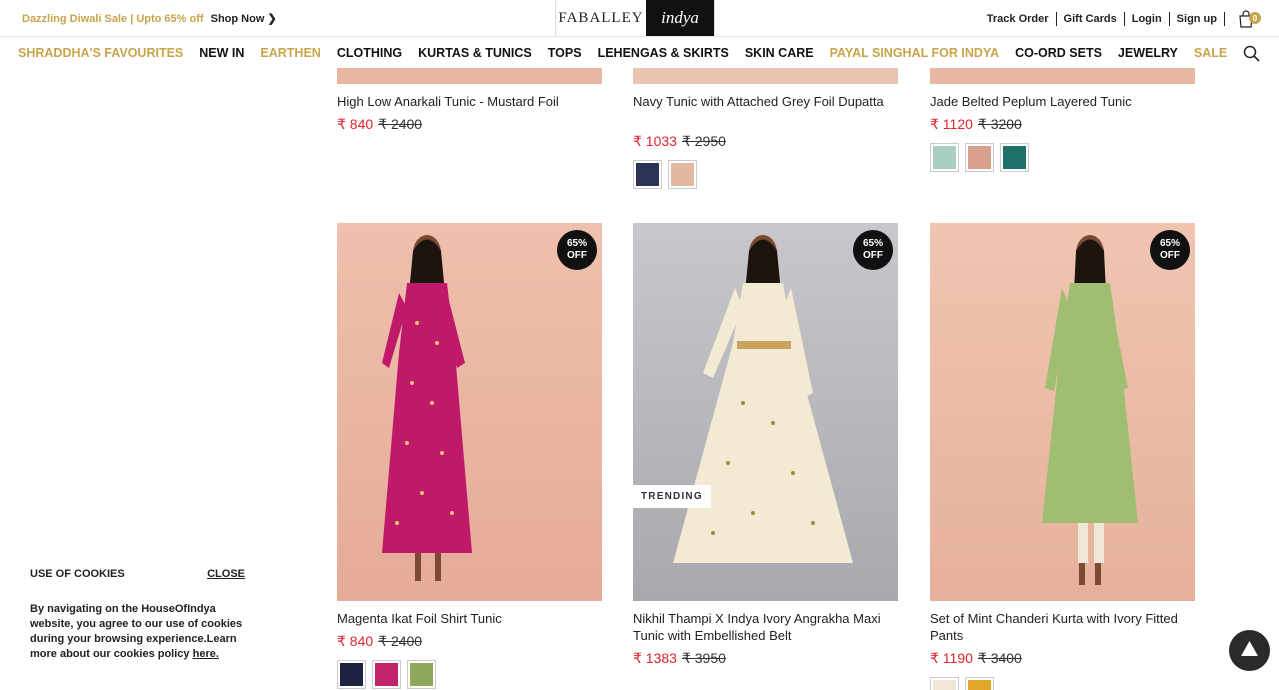 The width and height of the screenshot is (1279, 690). What do you see at coordinates (369, 53) in the screenshot?
I see `nav-item-clothing: CLOTHING` at bounding box center [369, 53].